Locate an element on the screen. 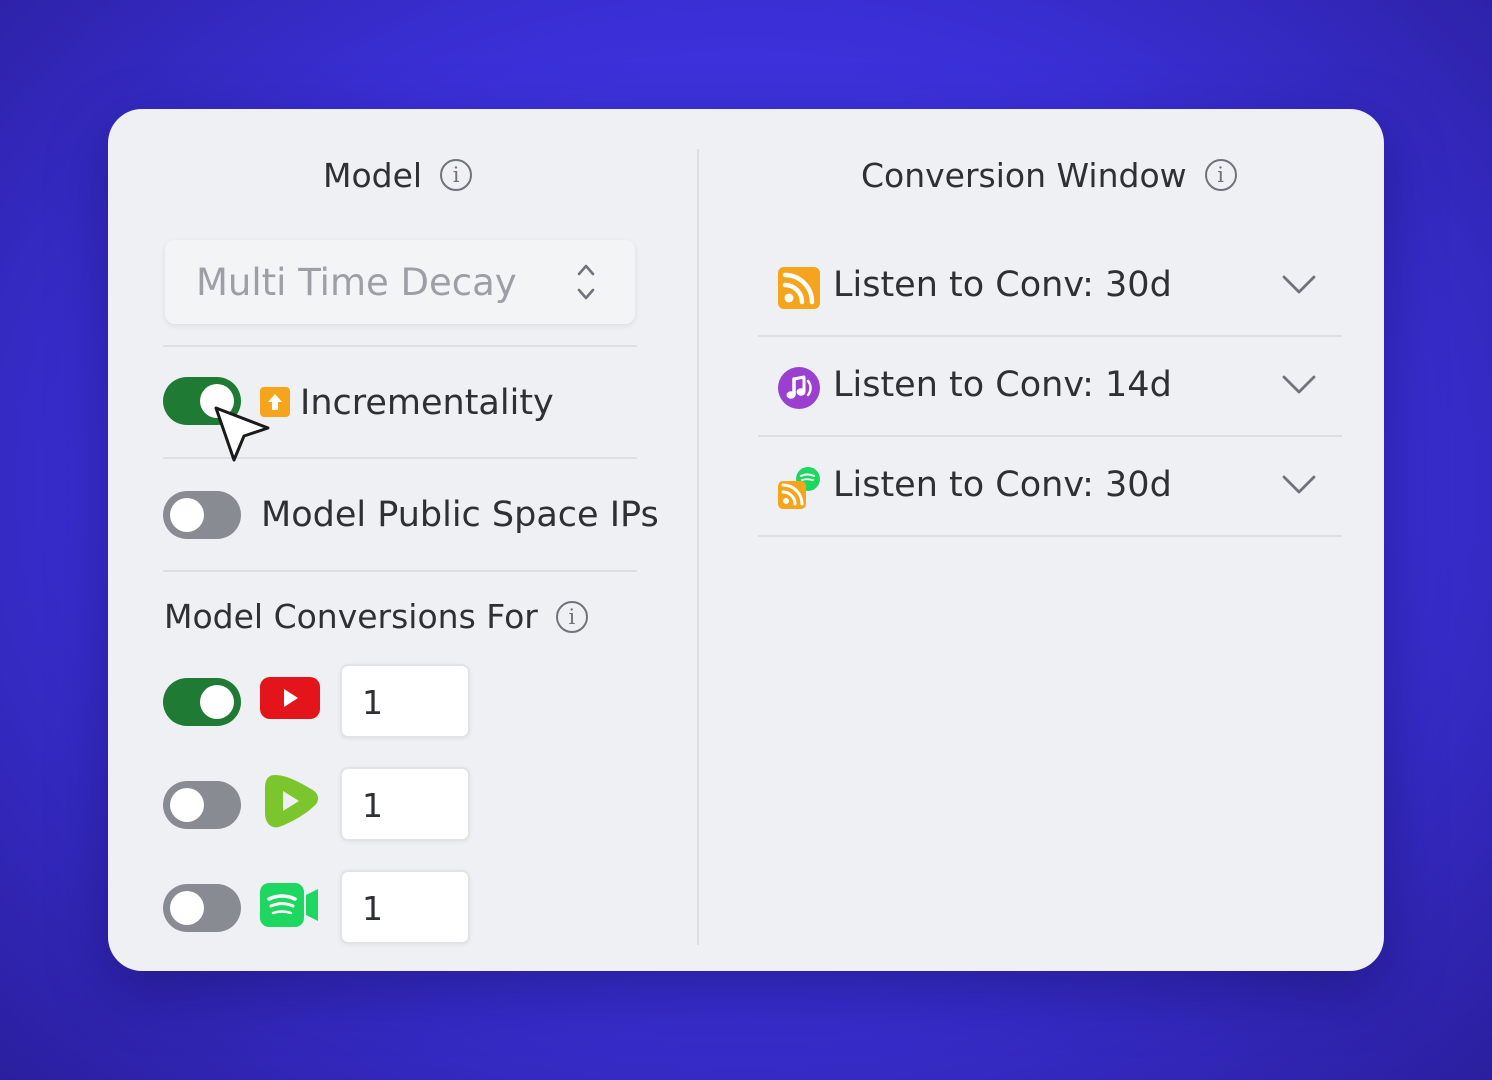 The height and width of the screenshot is (1080, 1492). spotify-video-icon is located at coordinates (289, 905).